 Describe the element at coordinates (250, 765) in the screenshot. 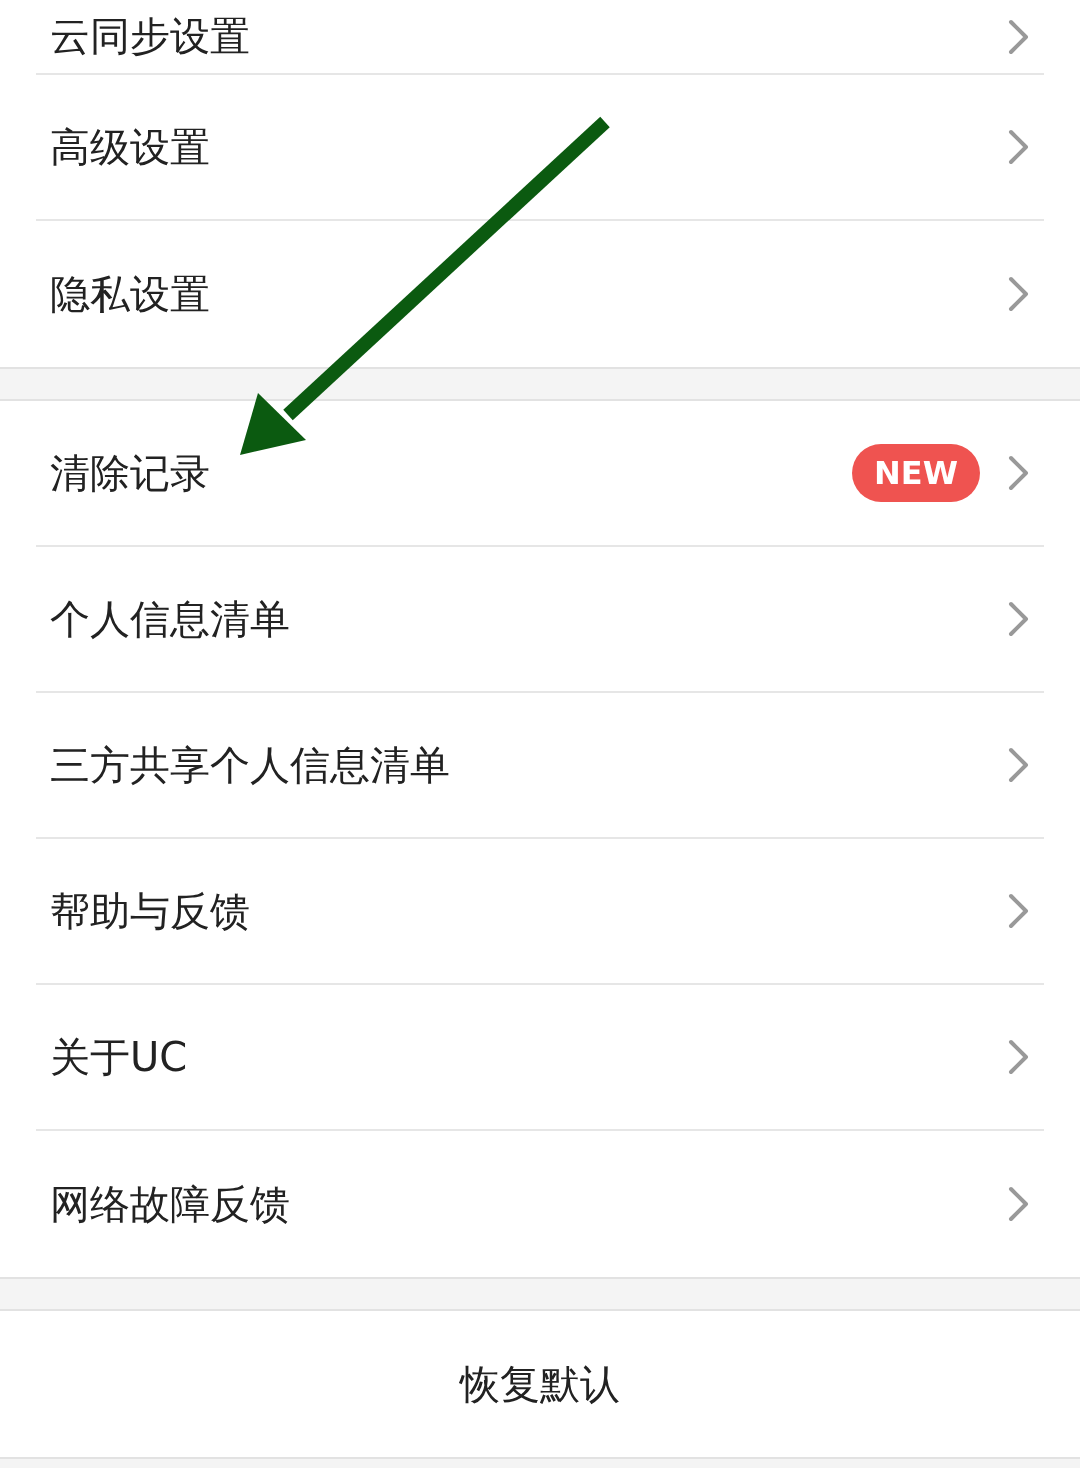

I see `row-label: 三方共享个人信息清单` at that location.